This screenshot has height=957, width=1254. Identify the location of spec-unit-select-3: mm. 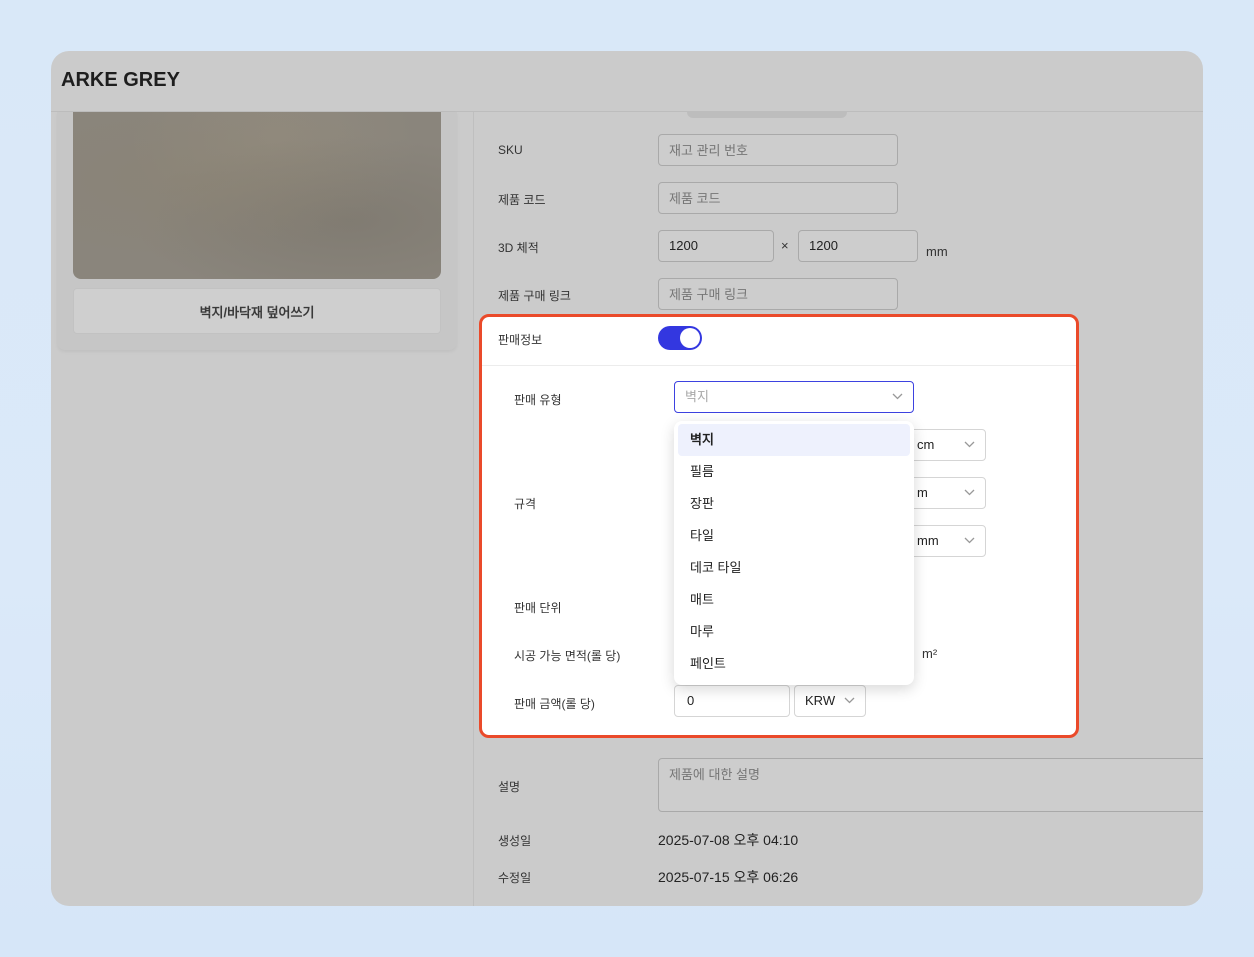
(946, 541).